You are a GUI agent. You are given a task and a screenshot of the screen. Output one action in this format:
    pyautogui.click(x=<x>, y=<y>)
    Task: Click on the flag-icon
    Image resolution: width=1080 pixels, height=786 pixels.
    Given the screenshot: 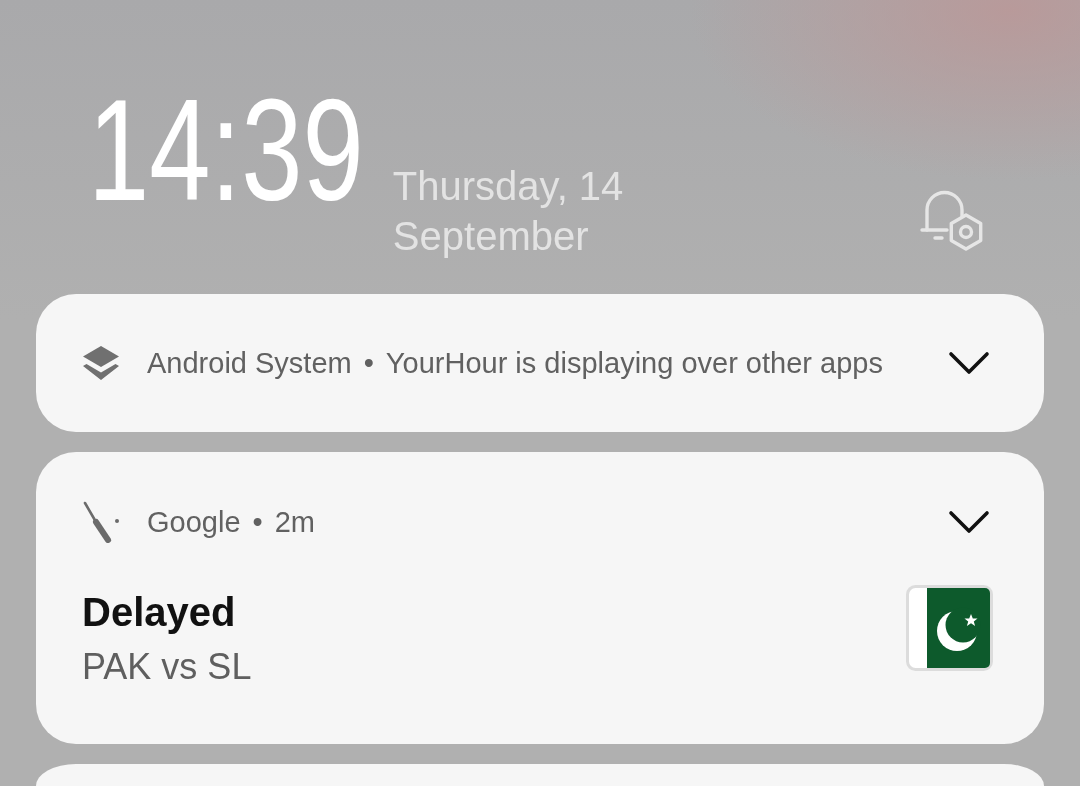 What is the action you would take?
    pyautogui.click(x=949, y=628)
    